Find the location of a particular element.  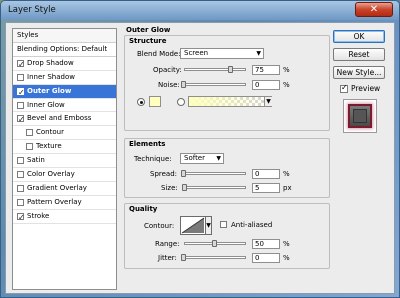

glow-color-swatch is located at coordinates (155, 101).